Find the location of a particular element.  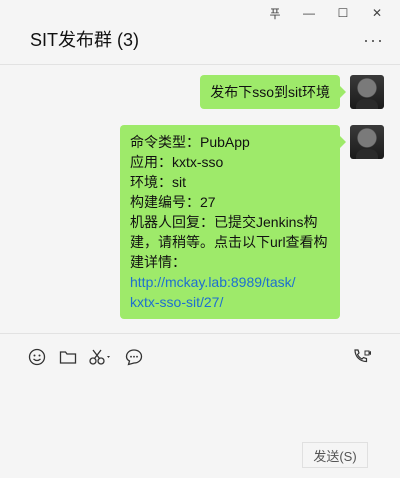

message-text: 命令类型：PubApp is located at coordinates (190, 142).